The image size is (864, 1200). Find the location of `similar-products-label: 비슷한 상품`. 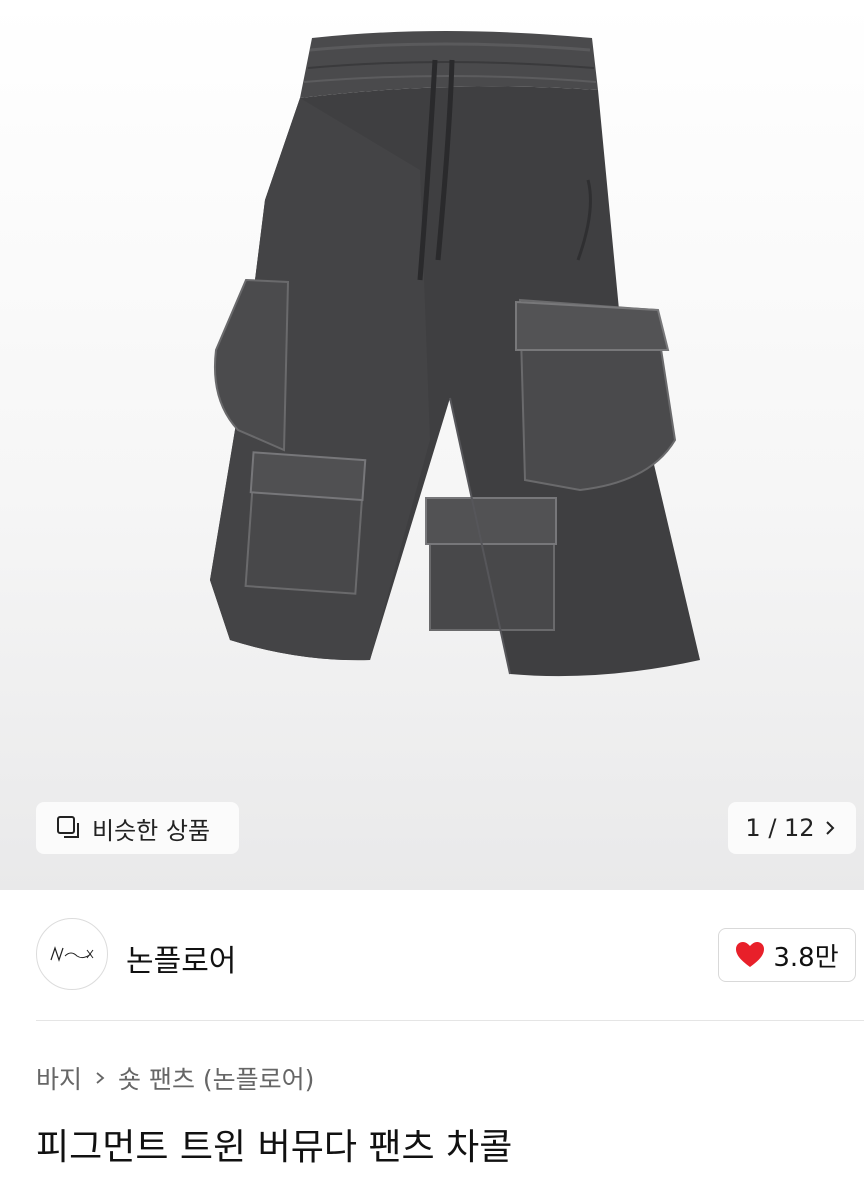

similar-products-label: 비슷한 상품 is located at coordinates (151, 830).